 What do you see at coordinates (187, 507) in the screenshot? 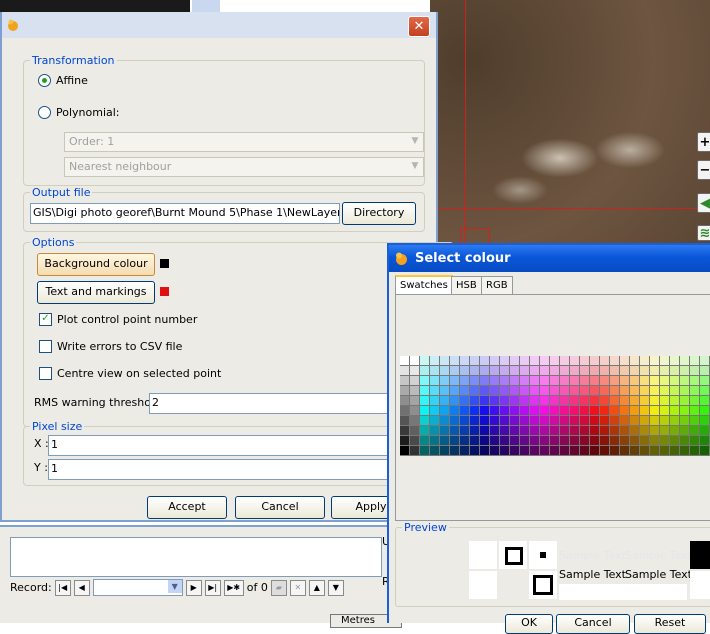
I see `accept-button: Accept` at bounding box center [187, 507].